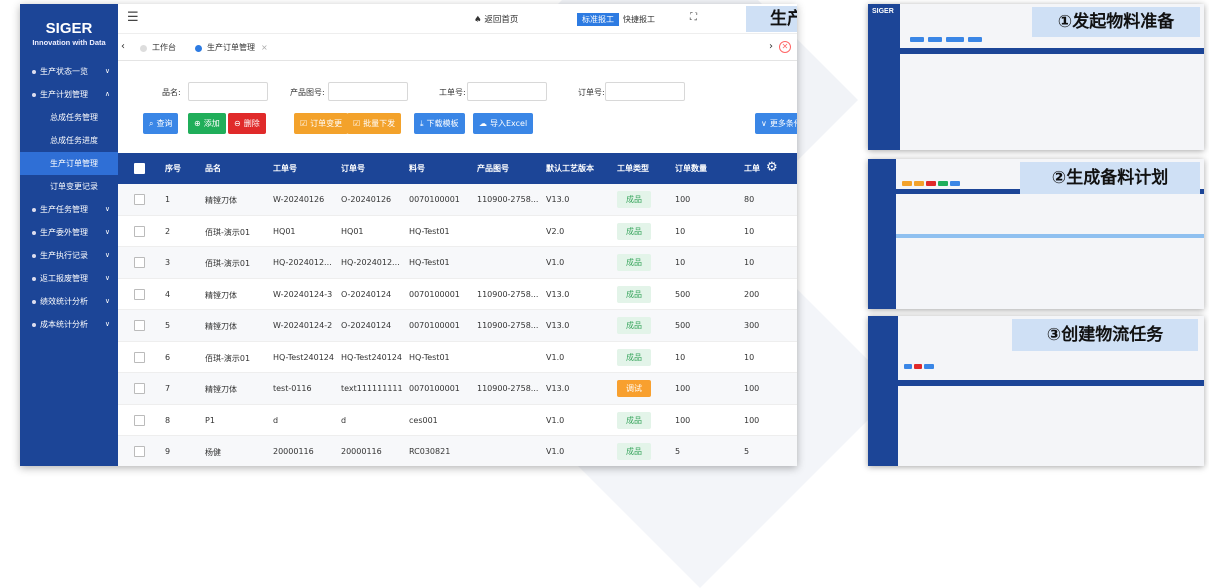 This screenshot has height=588, width=1209. I want to click on column-header: 默认工艺版本, so click(570, 168).